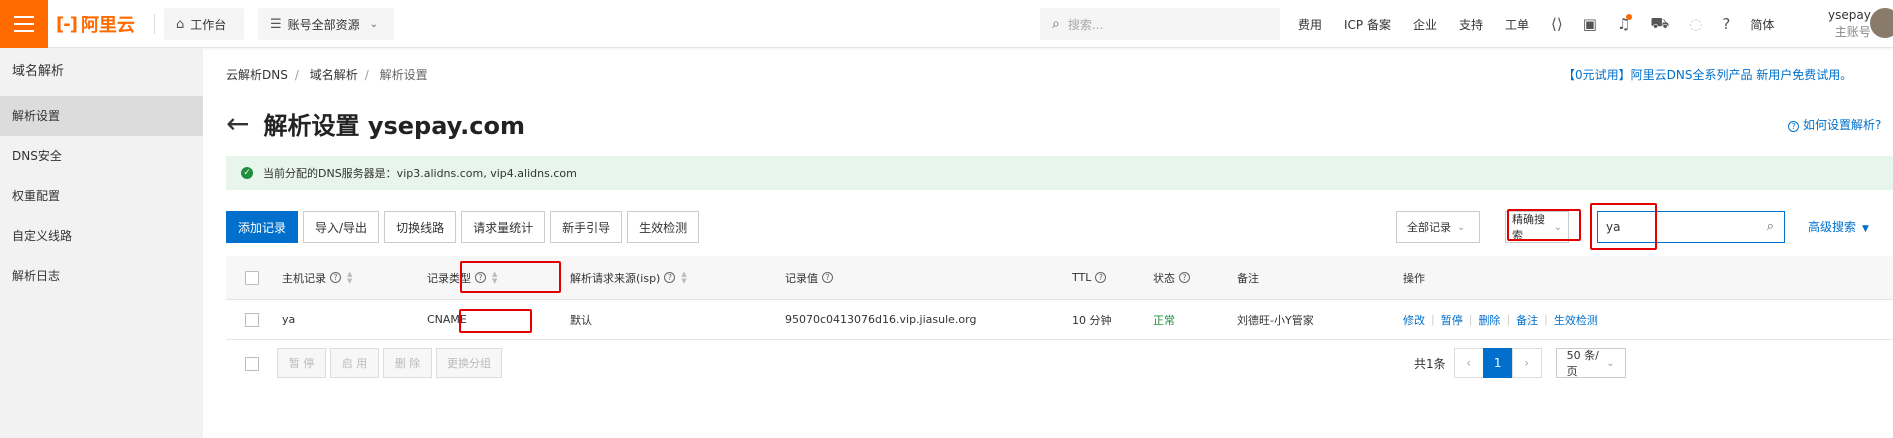 Image resolution: width=1893 pixels, height=438 pixels. What do you see at coordinates (615, 278) in the screenshot?
I see `col-isp-label: 解析请求来源(isp)` at bounding box center [615, 278].